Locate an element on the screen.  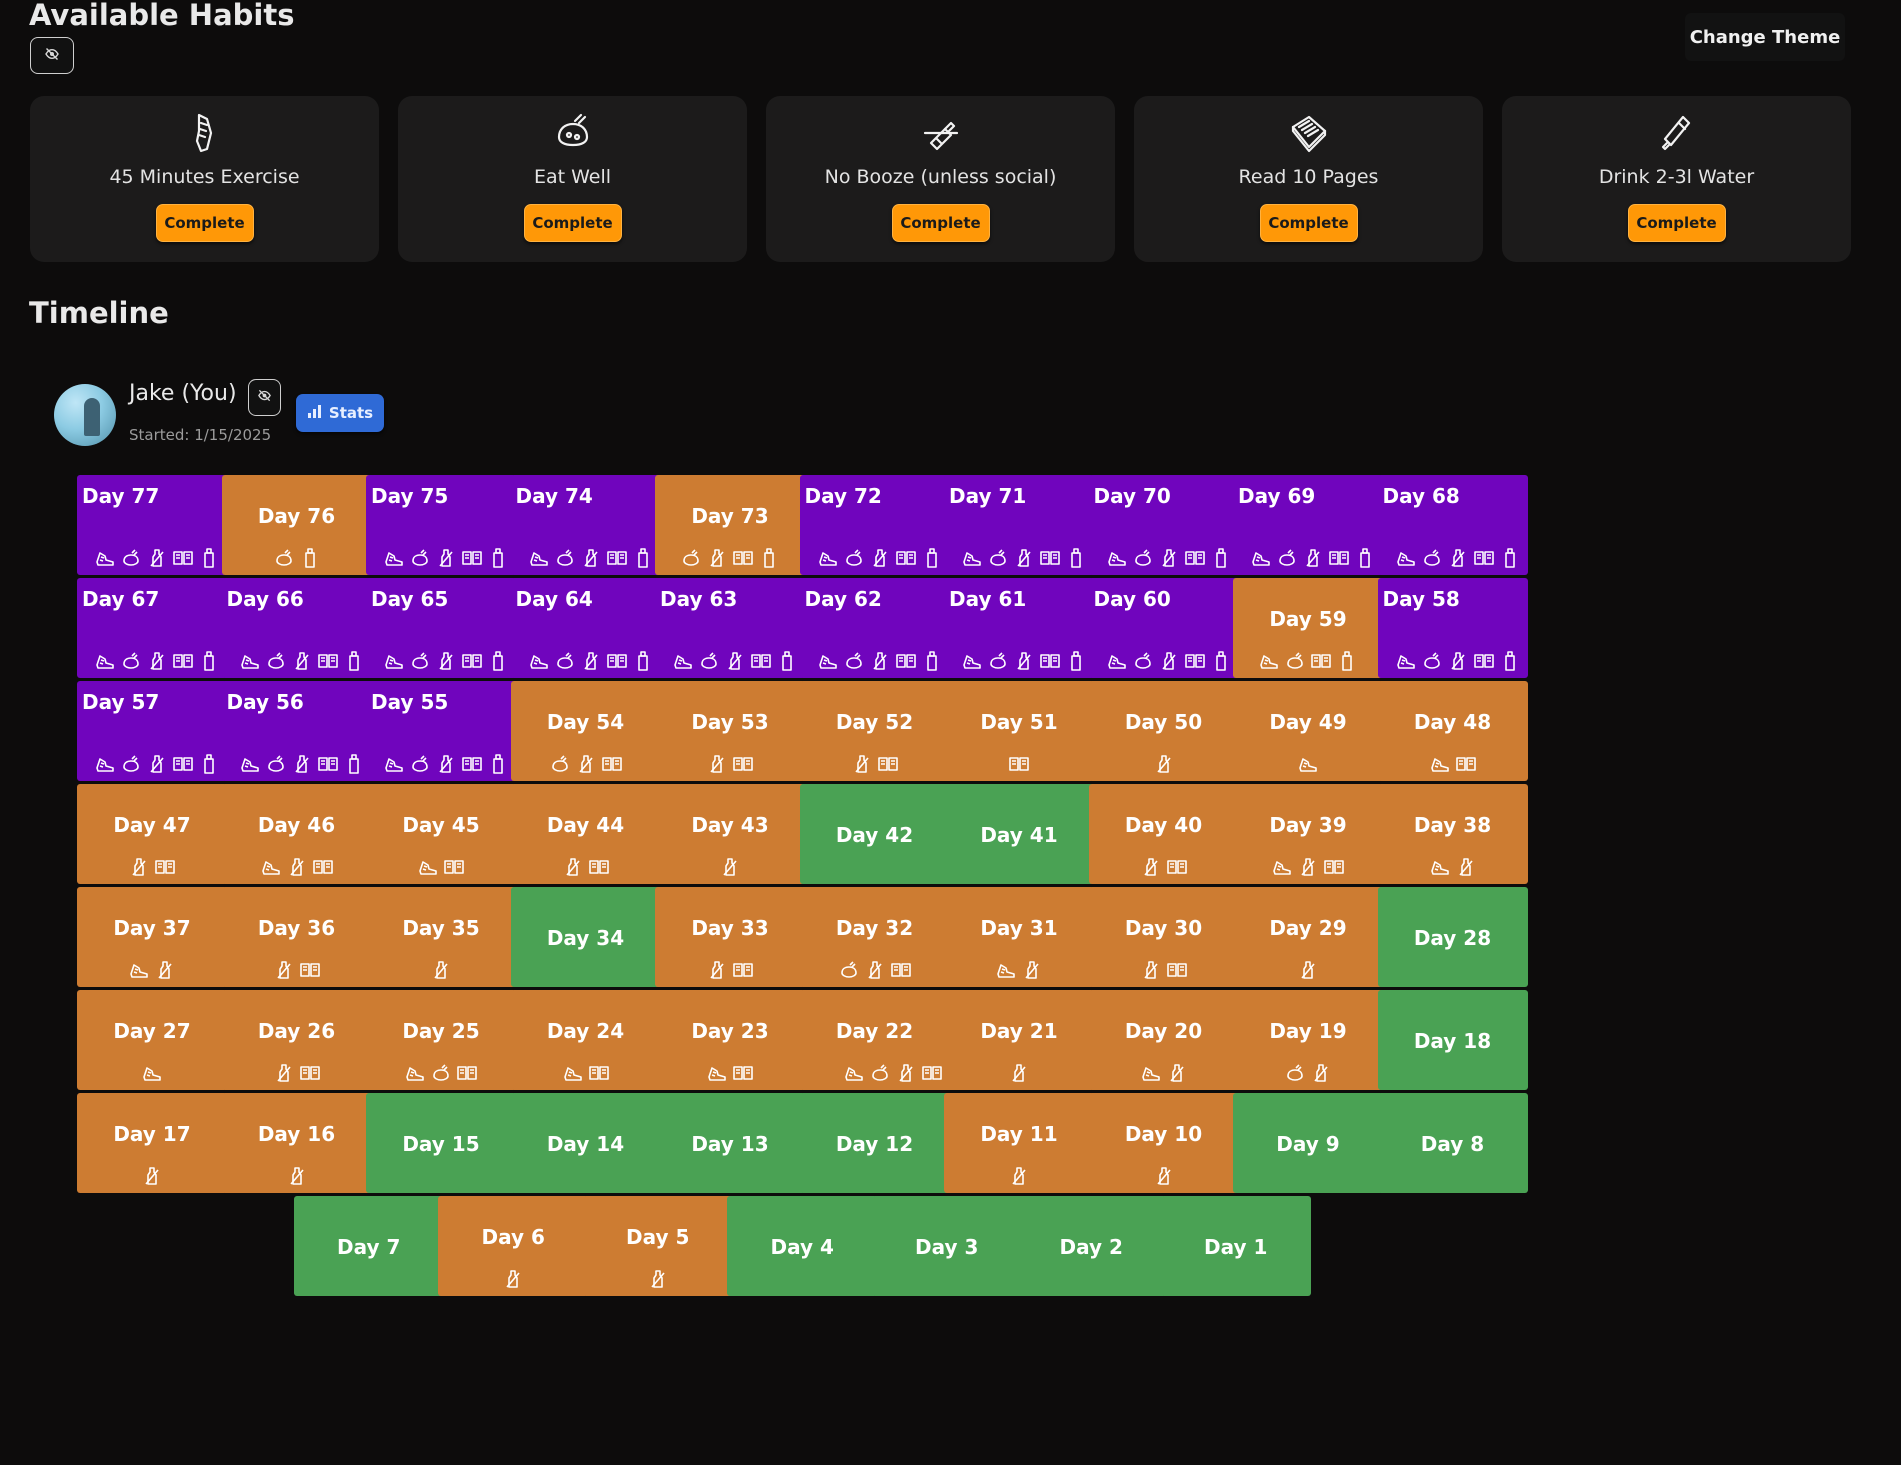
timeline-day: Day 71 is located at coordinates (1019, 525).